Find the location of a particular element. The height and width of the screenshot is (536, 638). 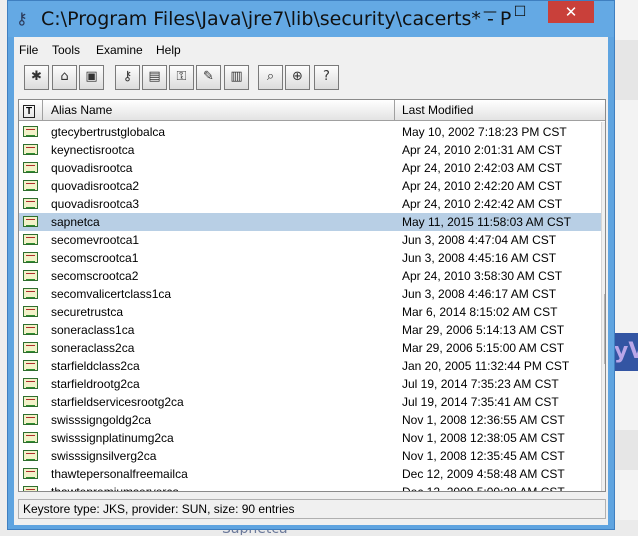

examine-file-icon: ⊕ is located at coordinates (297, 76).